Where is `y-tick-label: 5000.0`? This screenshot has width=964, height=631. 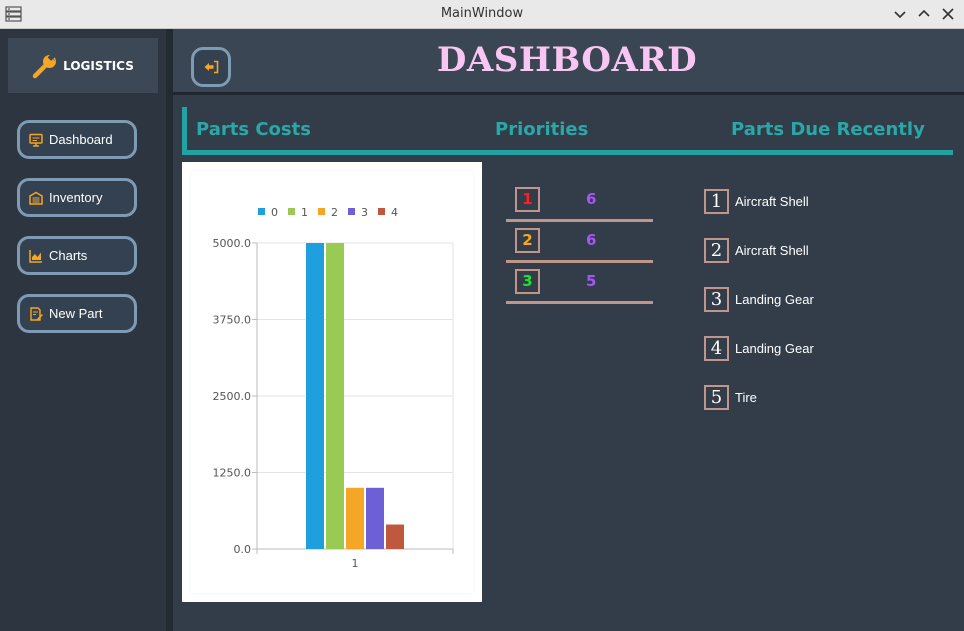
y-tick-label: 5000.0 is located at coordinates (232, 243).